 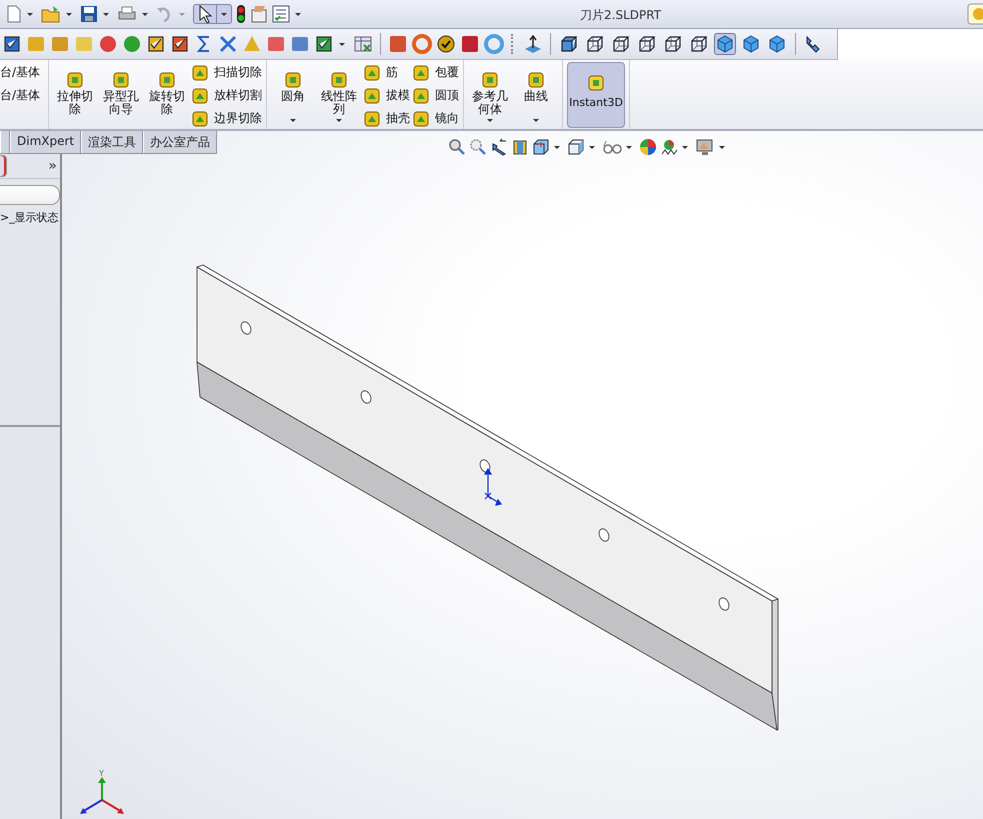 I want to click on glasses-icon, so click(x=612, y=147).